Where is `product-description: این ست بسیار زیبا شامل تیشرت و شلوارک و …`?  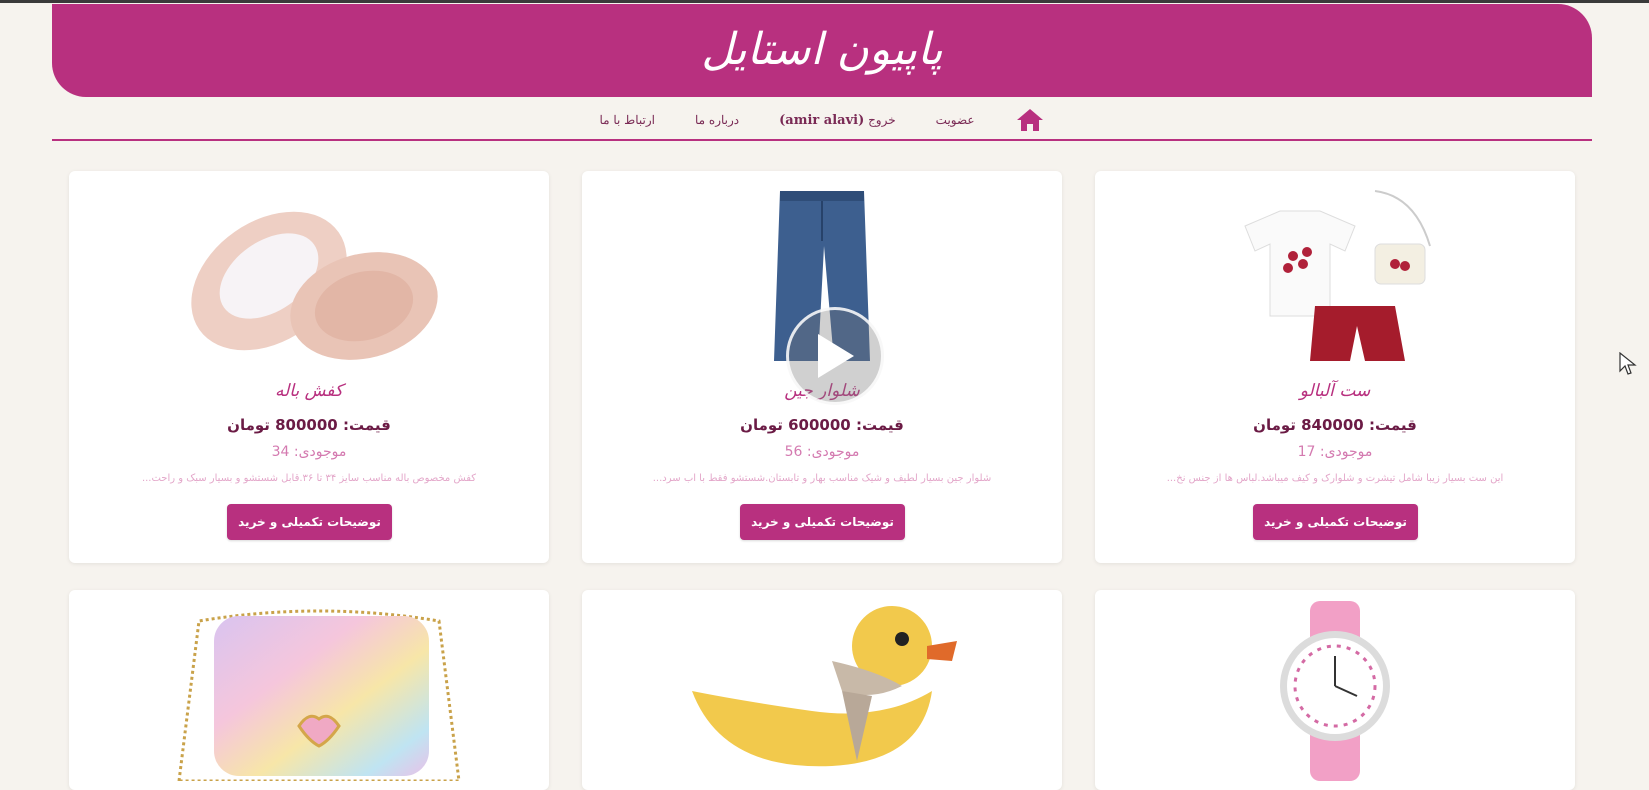
product-description: این ست بسیار زیبا شامل تیشرت و شلوارک و … is located at coordinates (1335, 478).